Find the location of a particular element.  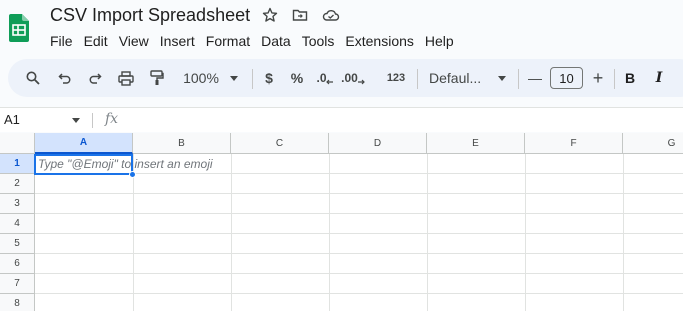

formula-bar-divider is located at coordinates (92, 120).